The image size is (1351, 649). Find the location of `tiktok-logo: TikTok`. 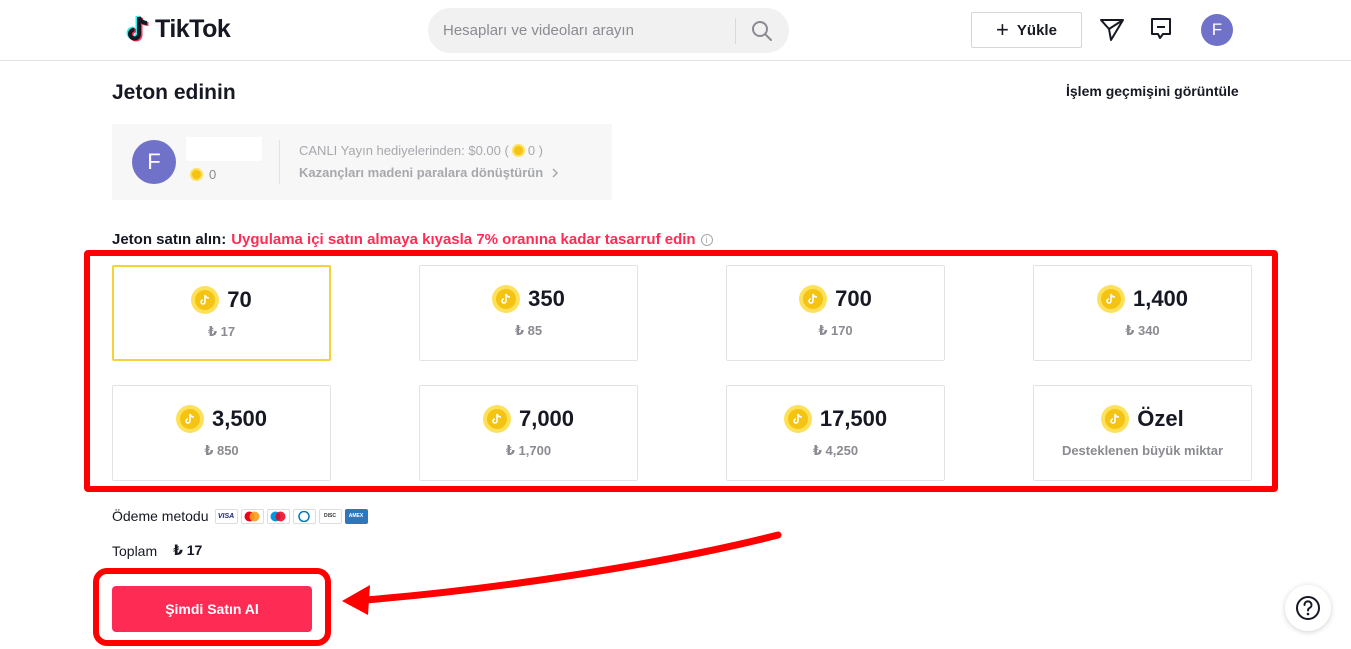

tiktok-logo: TikTok is located at coordinates (178, 29).